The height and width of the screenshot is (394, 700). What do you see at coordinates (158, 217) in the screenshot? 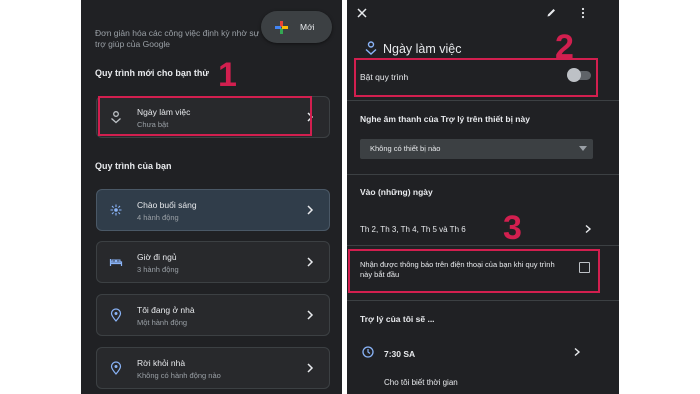
I see `routine-action-count: 4 hành động` at bounding box center [158, 217].